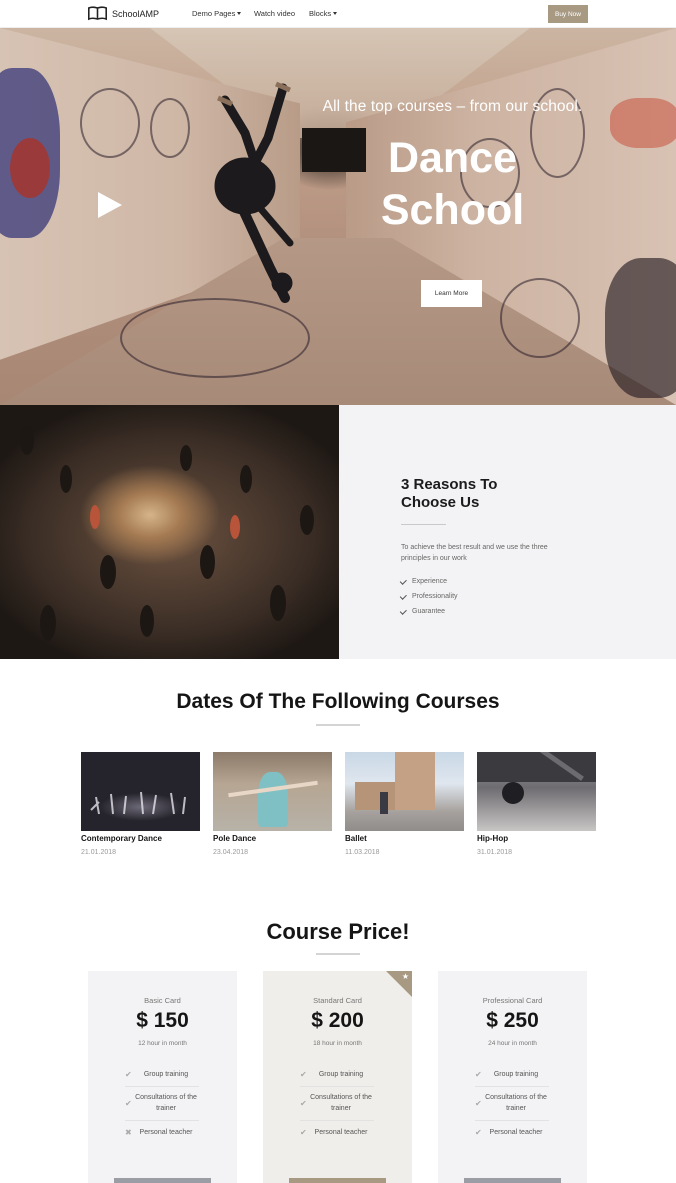 Image resolution: width=676 pixels, height=1183 pixels. Describe the element at coordinates (507, 532) in the screenshot. I see `reasons-panel` at that location.